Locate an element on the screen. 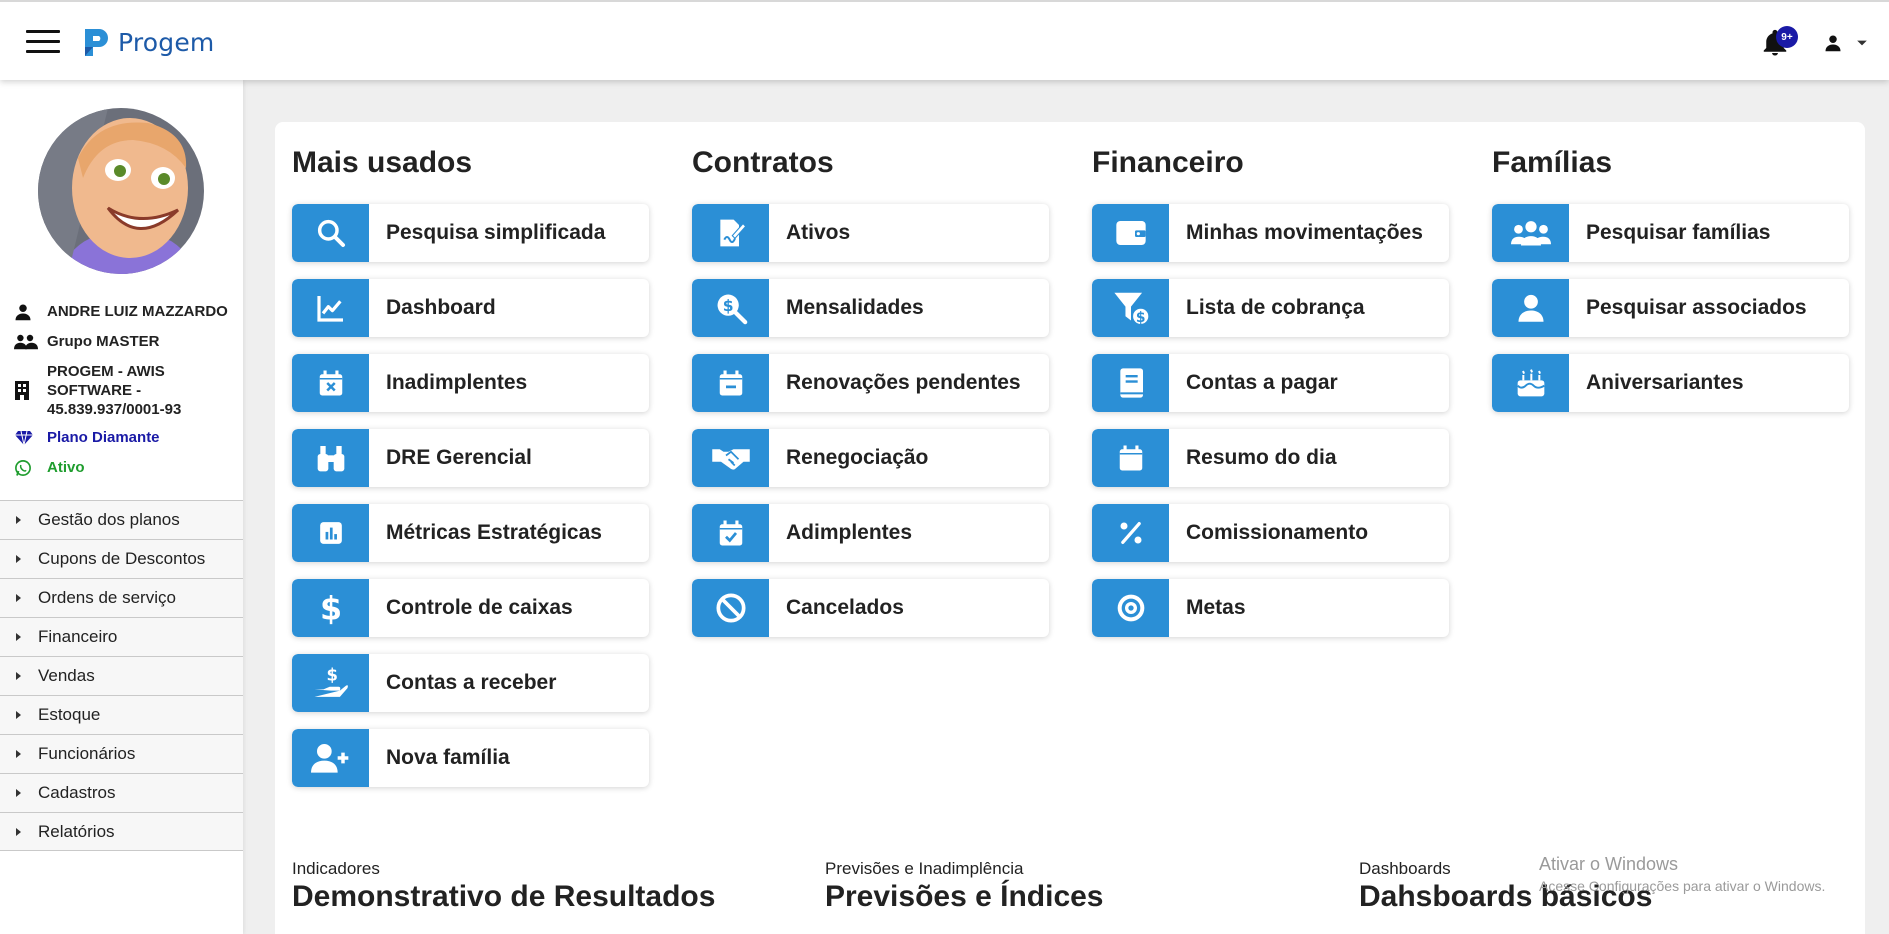  hamburger-menu-icon is located at coordinates (43, 42).